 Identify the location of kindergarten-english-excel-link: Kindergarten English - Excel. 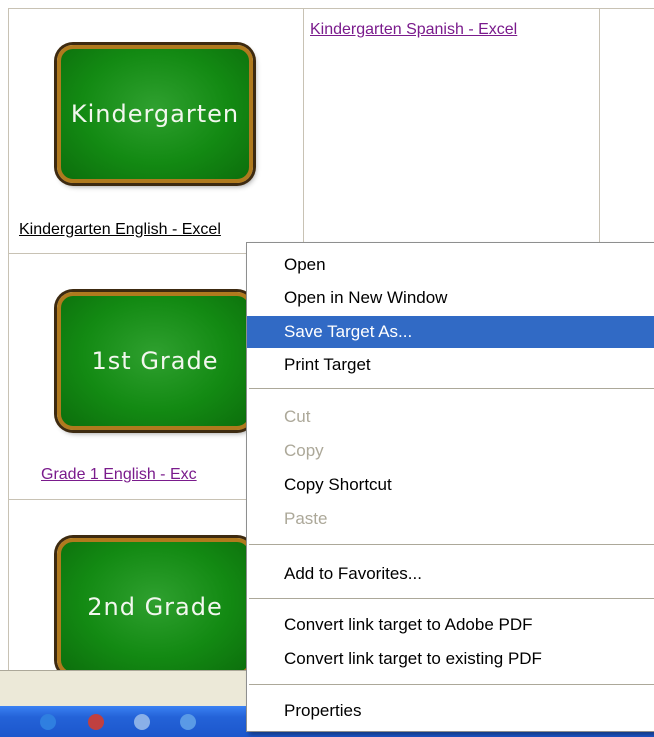
(120, 230).